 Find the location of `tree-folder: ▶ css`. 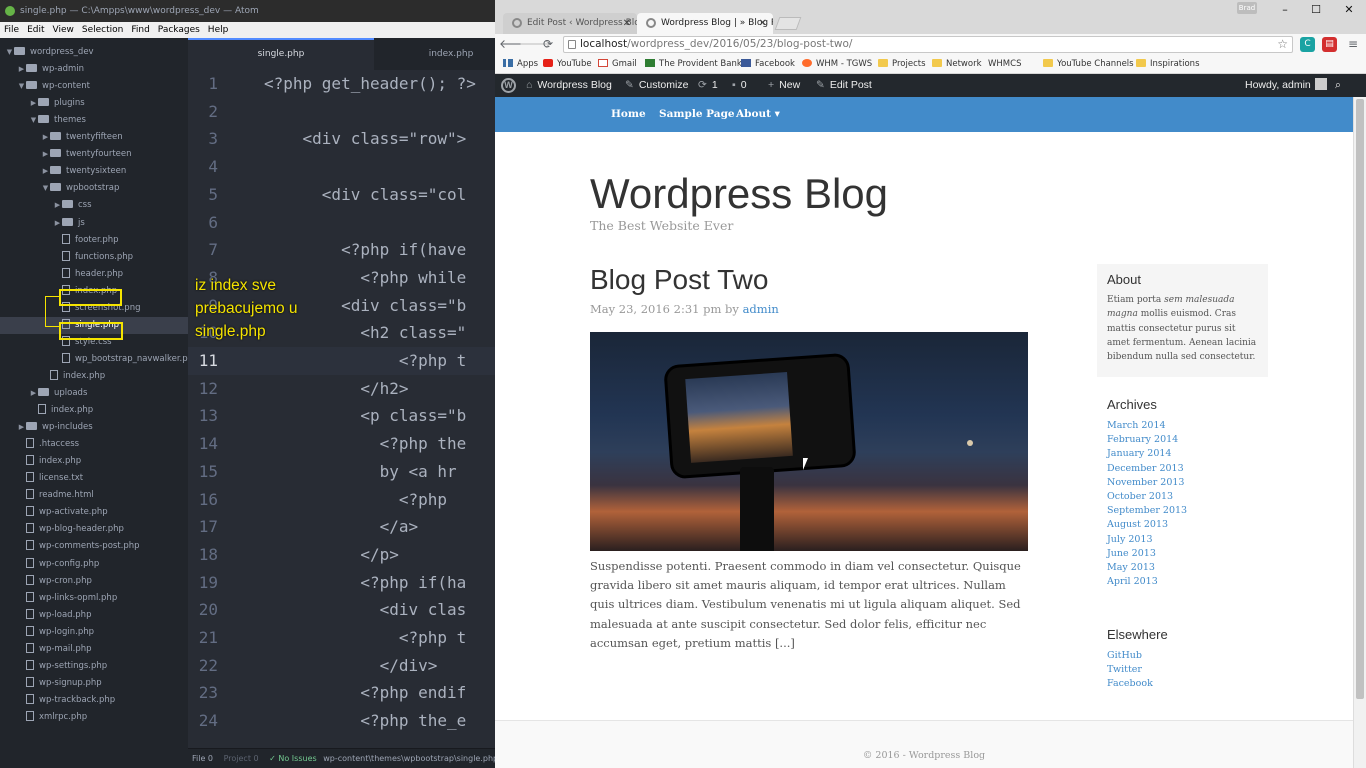

tree-folder: ▶ css is located at coordinates (94, 205).